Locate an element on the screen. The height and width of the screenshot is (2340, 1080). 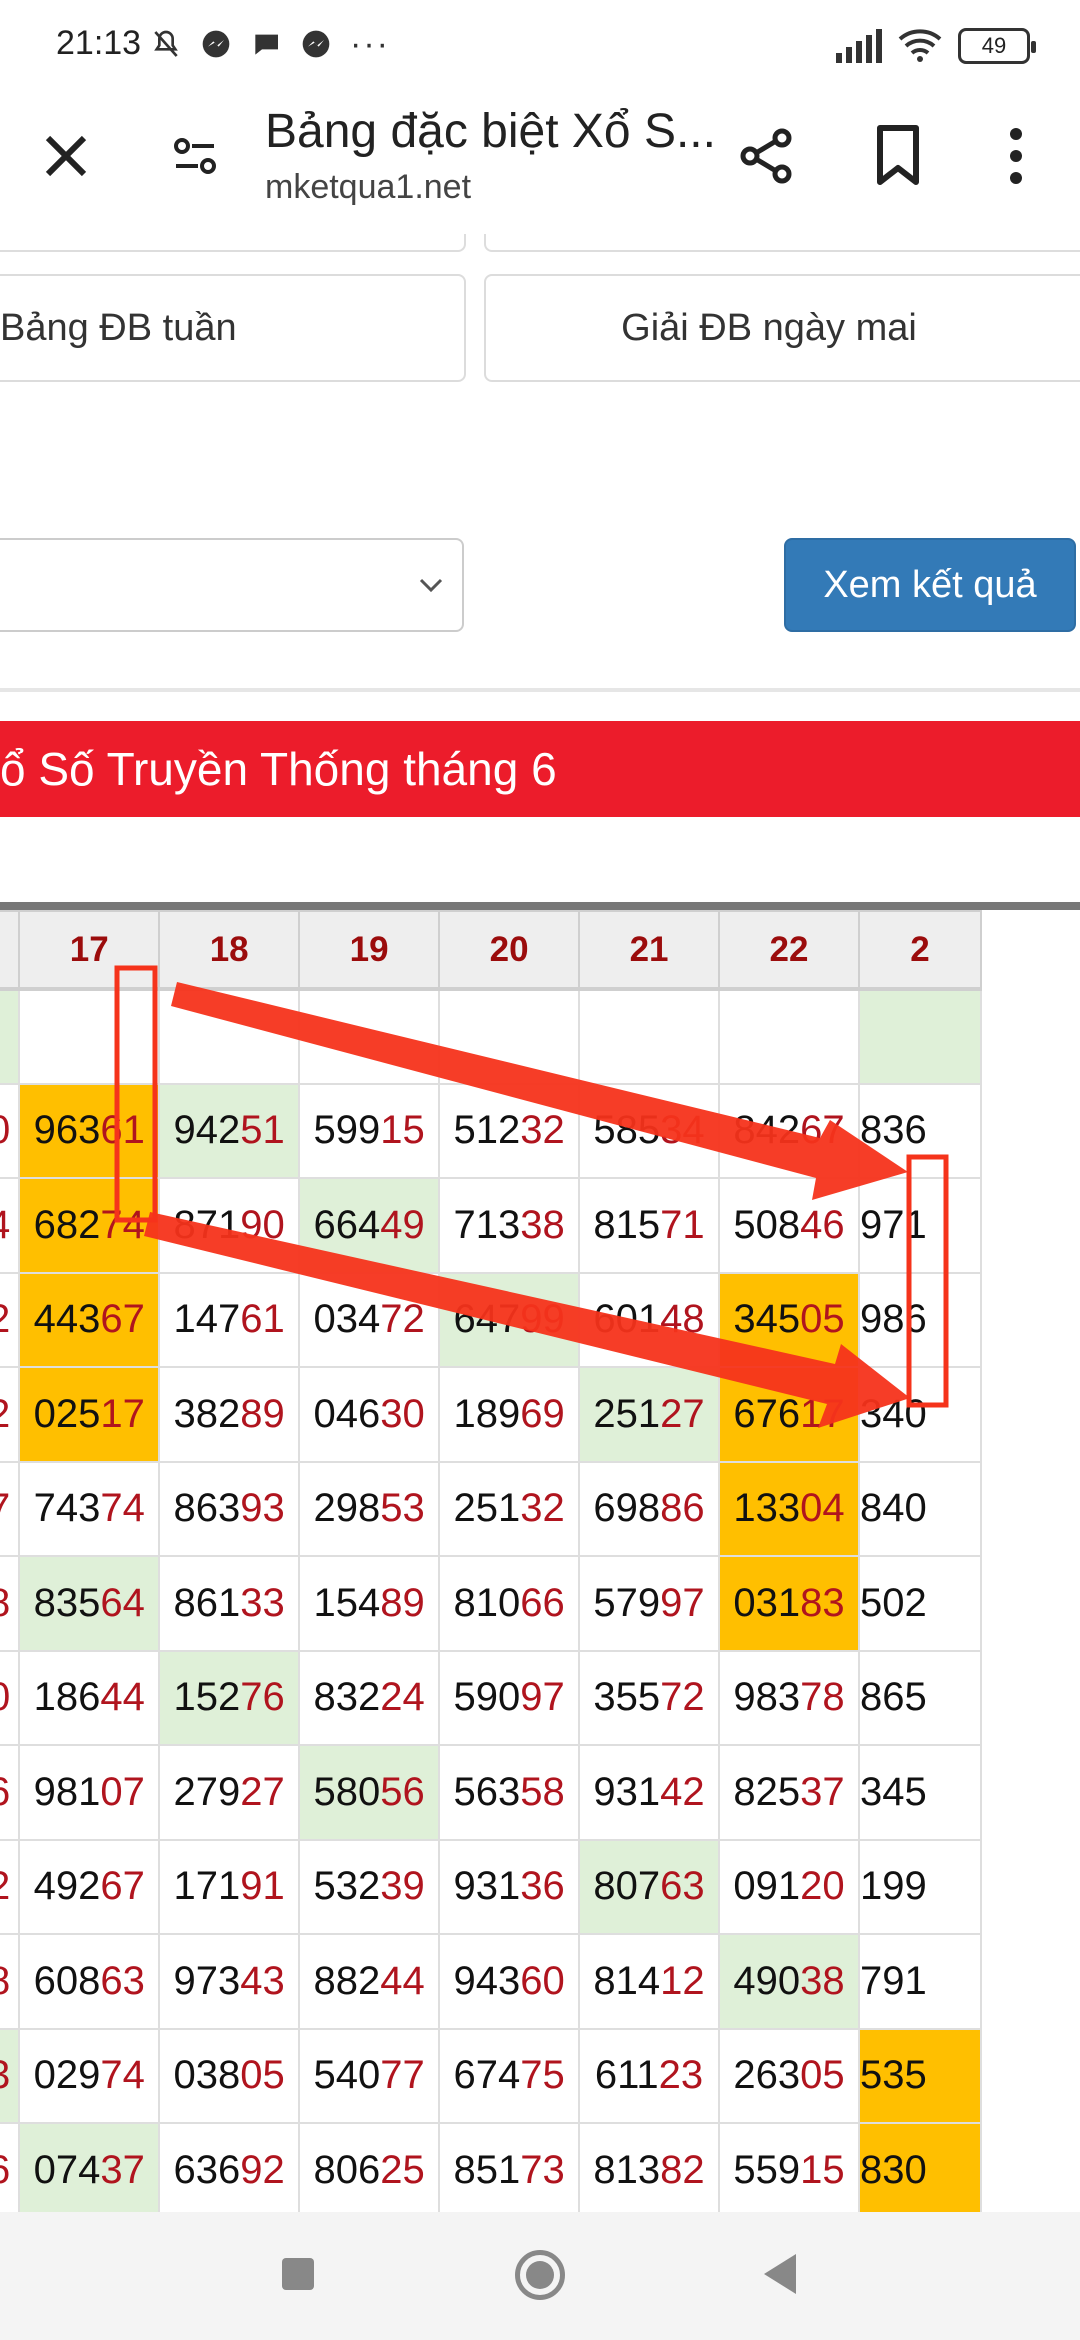
number-tail: 71 is located at coordinates (682, 1224).